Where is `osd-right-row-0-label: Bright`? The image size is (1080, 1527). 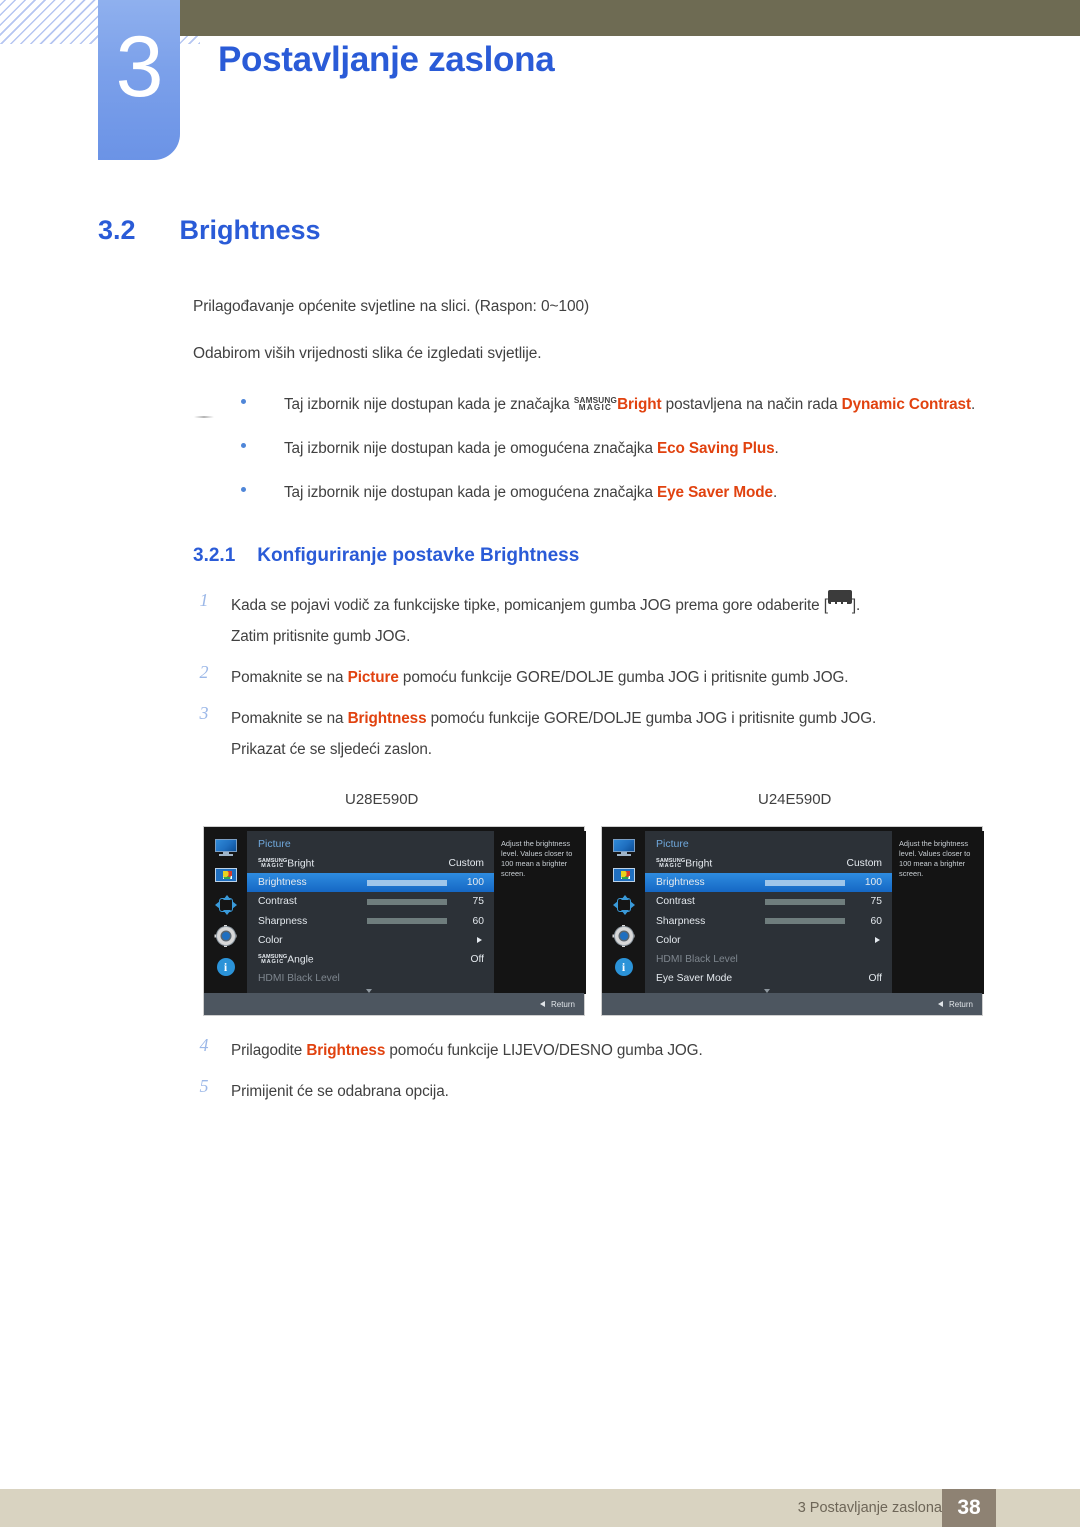
osd-right-row-0-label: Bright is located at coordinates (699, 864).